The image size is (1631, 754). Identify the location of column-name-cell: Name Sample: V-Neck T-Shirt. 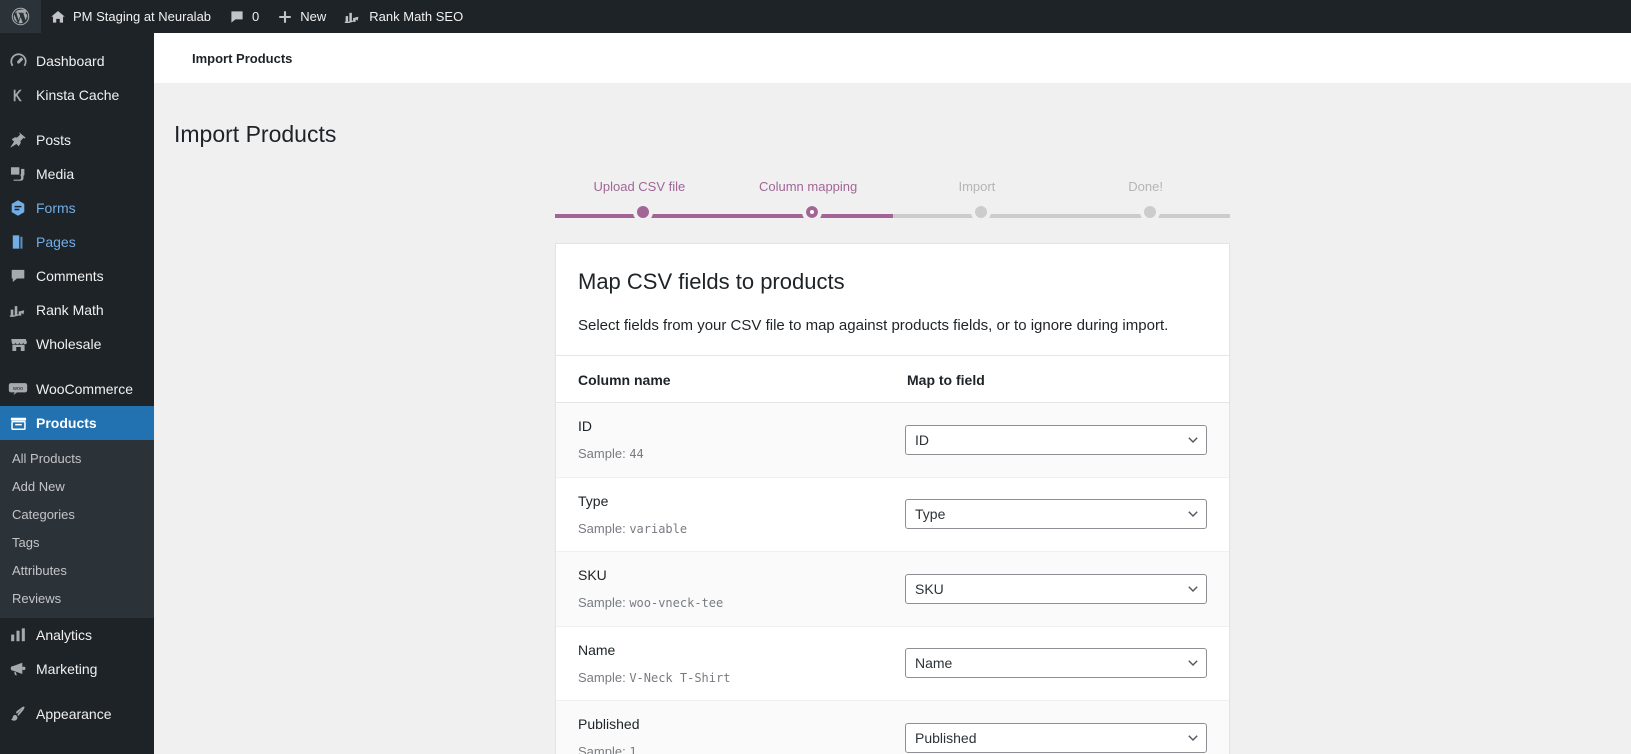
(719, 664).